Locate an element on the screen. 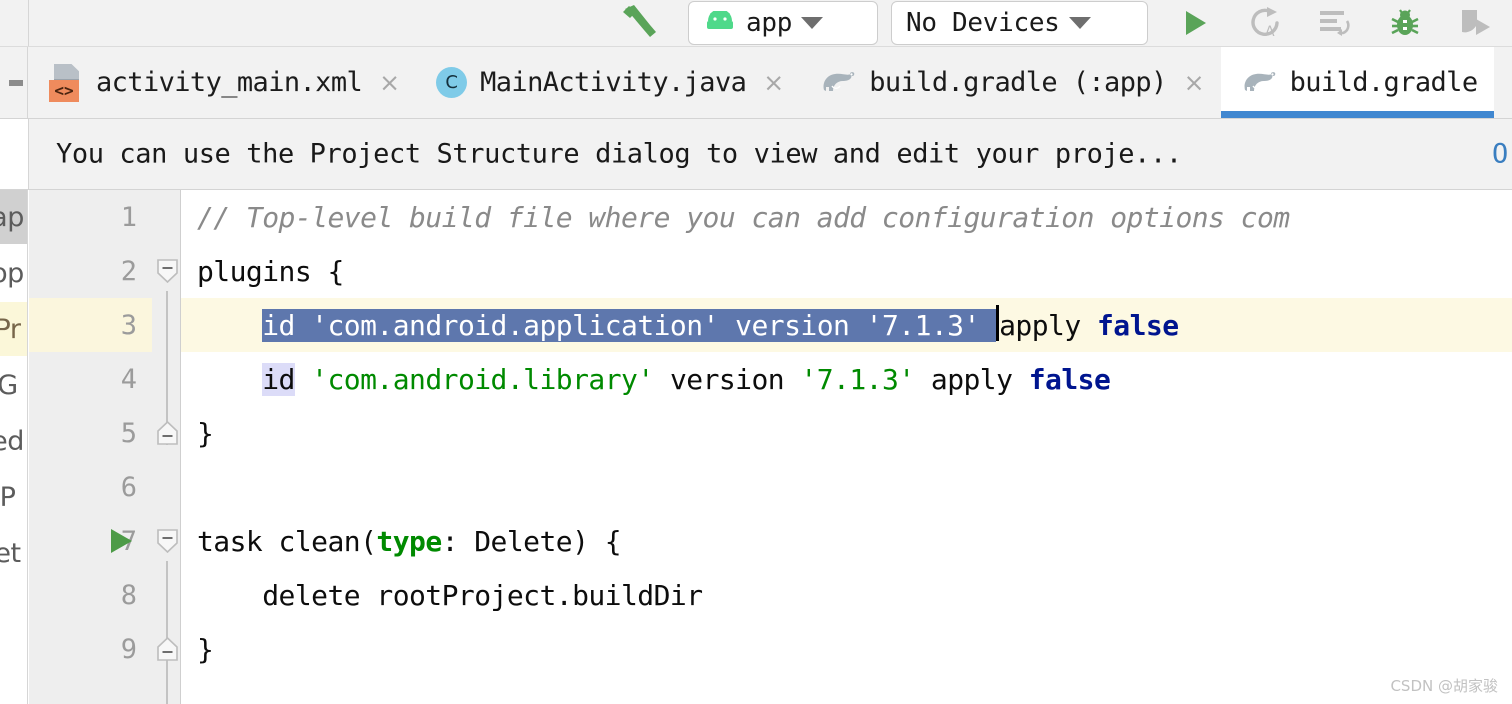 This screenshot has height=704, width=1512. run-button is located at coordinates (1195, 23).